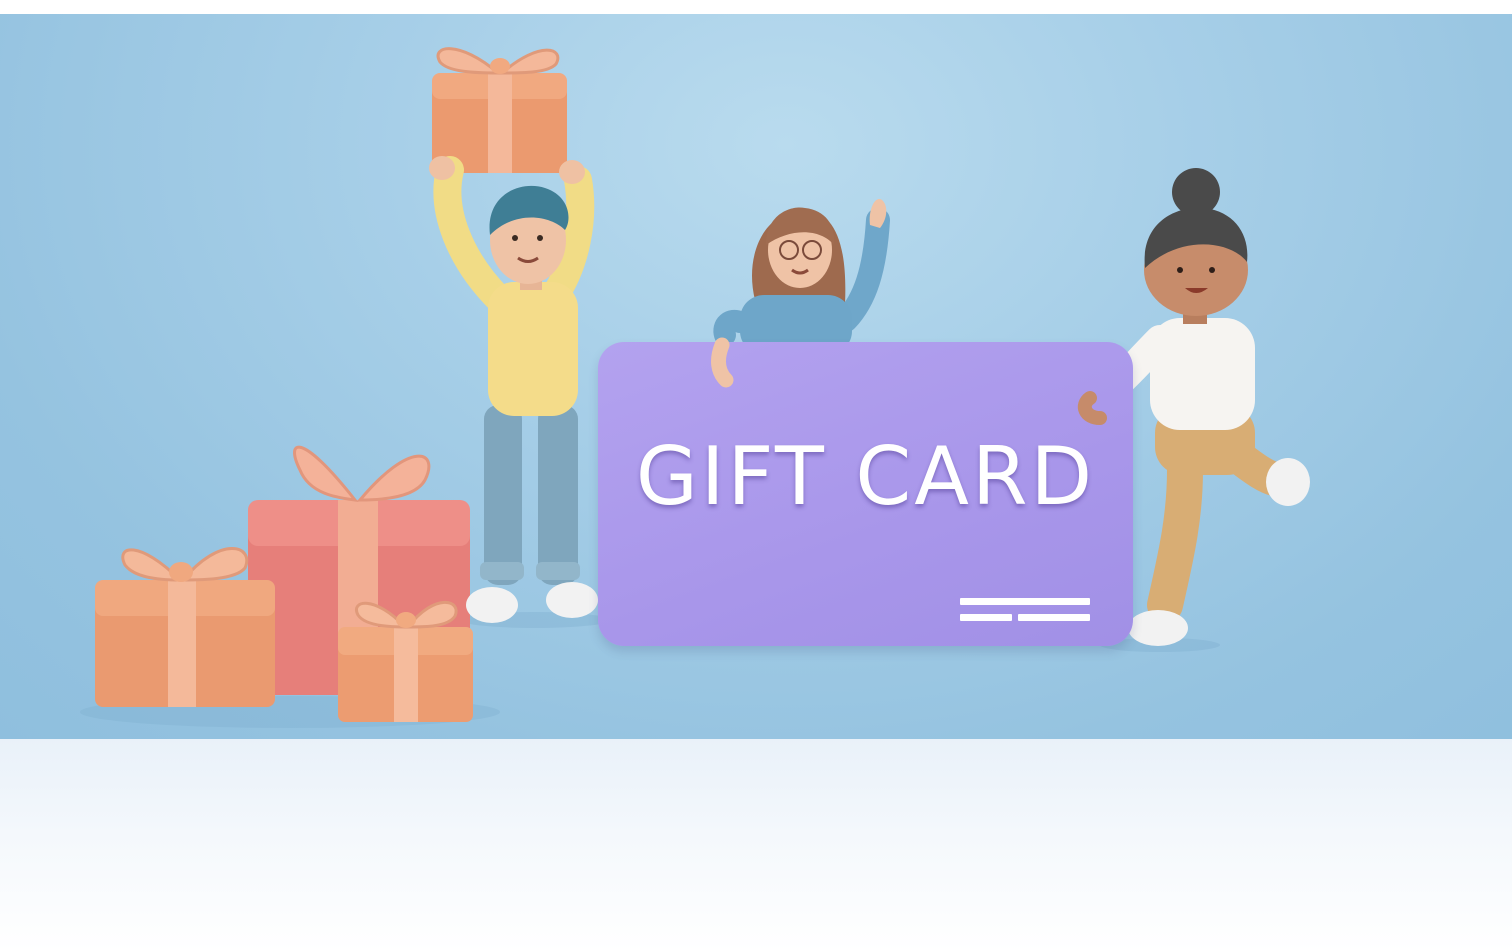 This screenshot has height=952, width=1512. What do you see at coordinates (756, 7) in the screenshot?
I see `top-strip` at bounding box center [756, 7].